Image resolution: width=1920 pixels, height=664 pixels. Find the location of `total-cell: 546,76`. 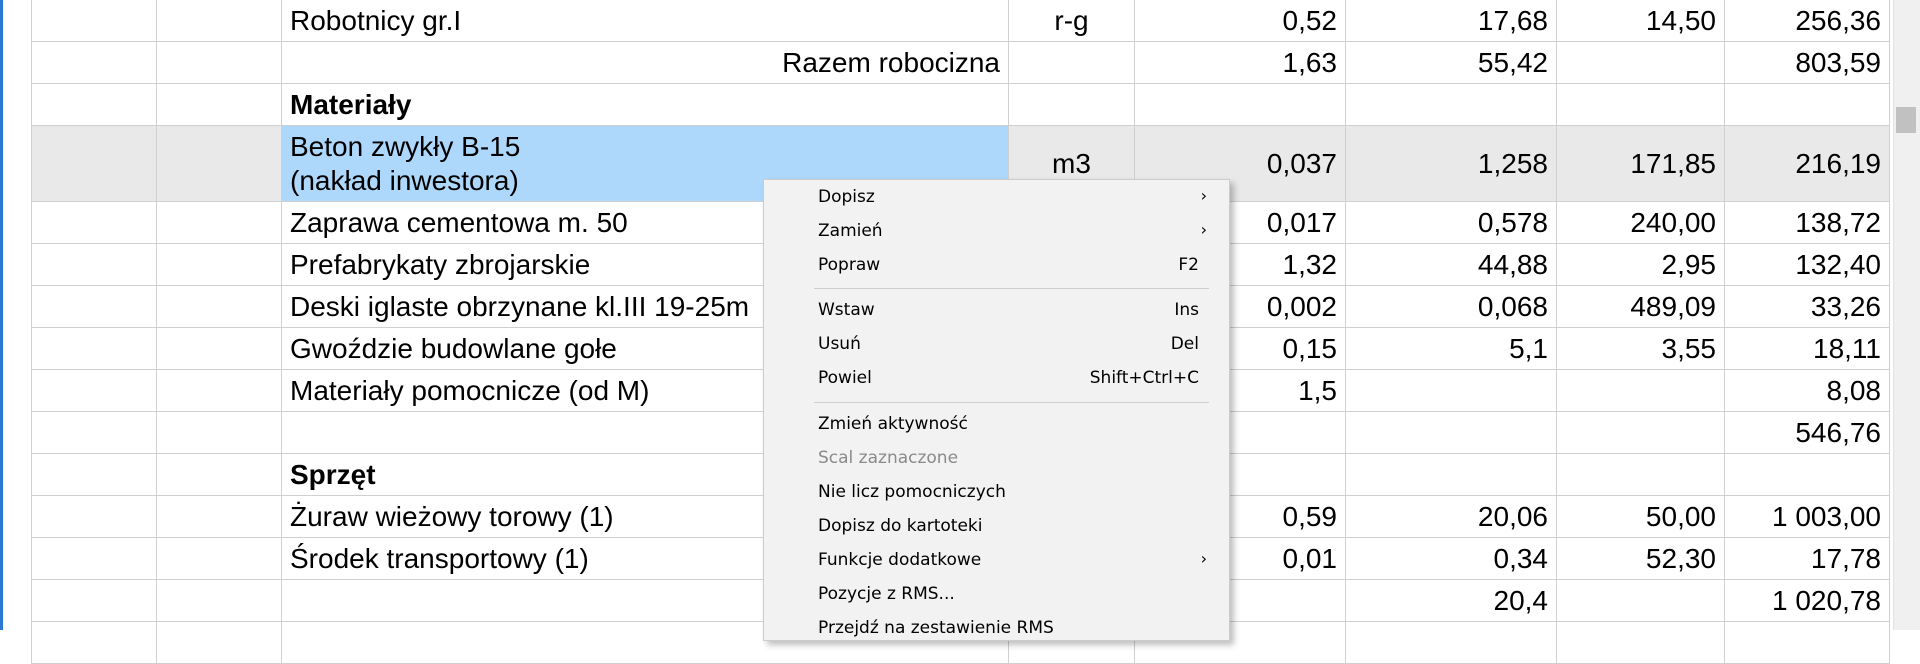

total-cell: 546,76 is located at coordinates (1807, 432).